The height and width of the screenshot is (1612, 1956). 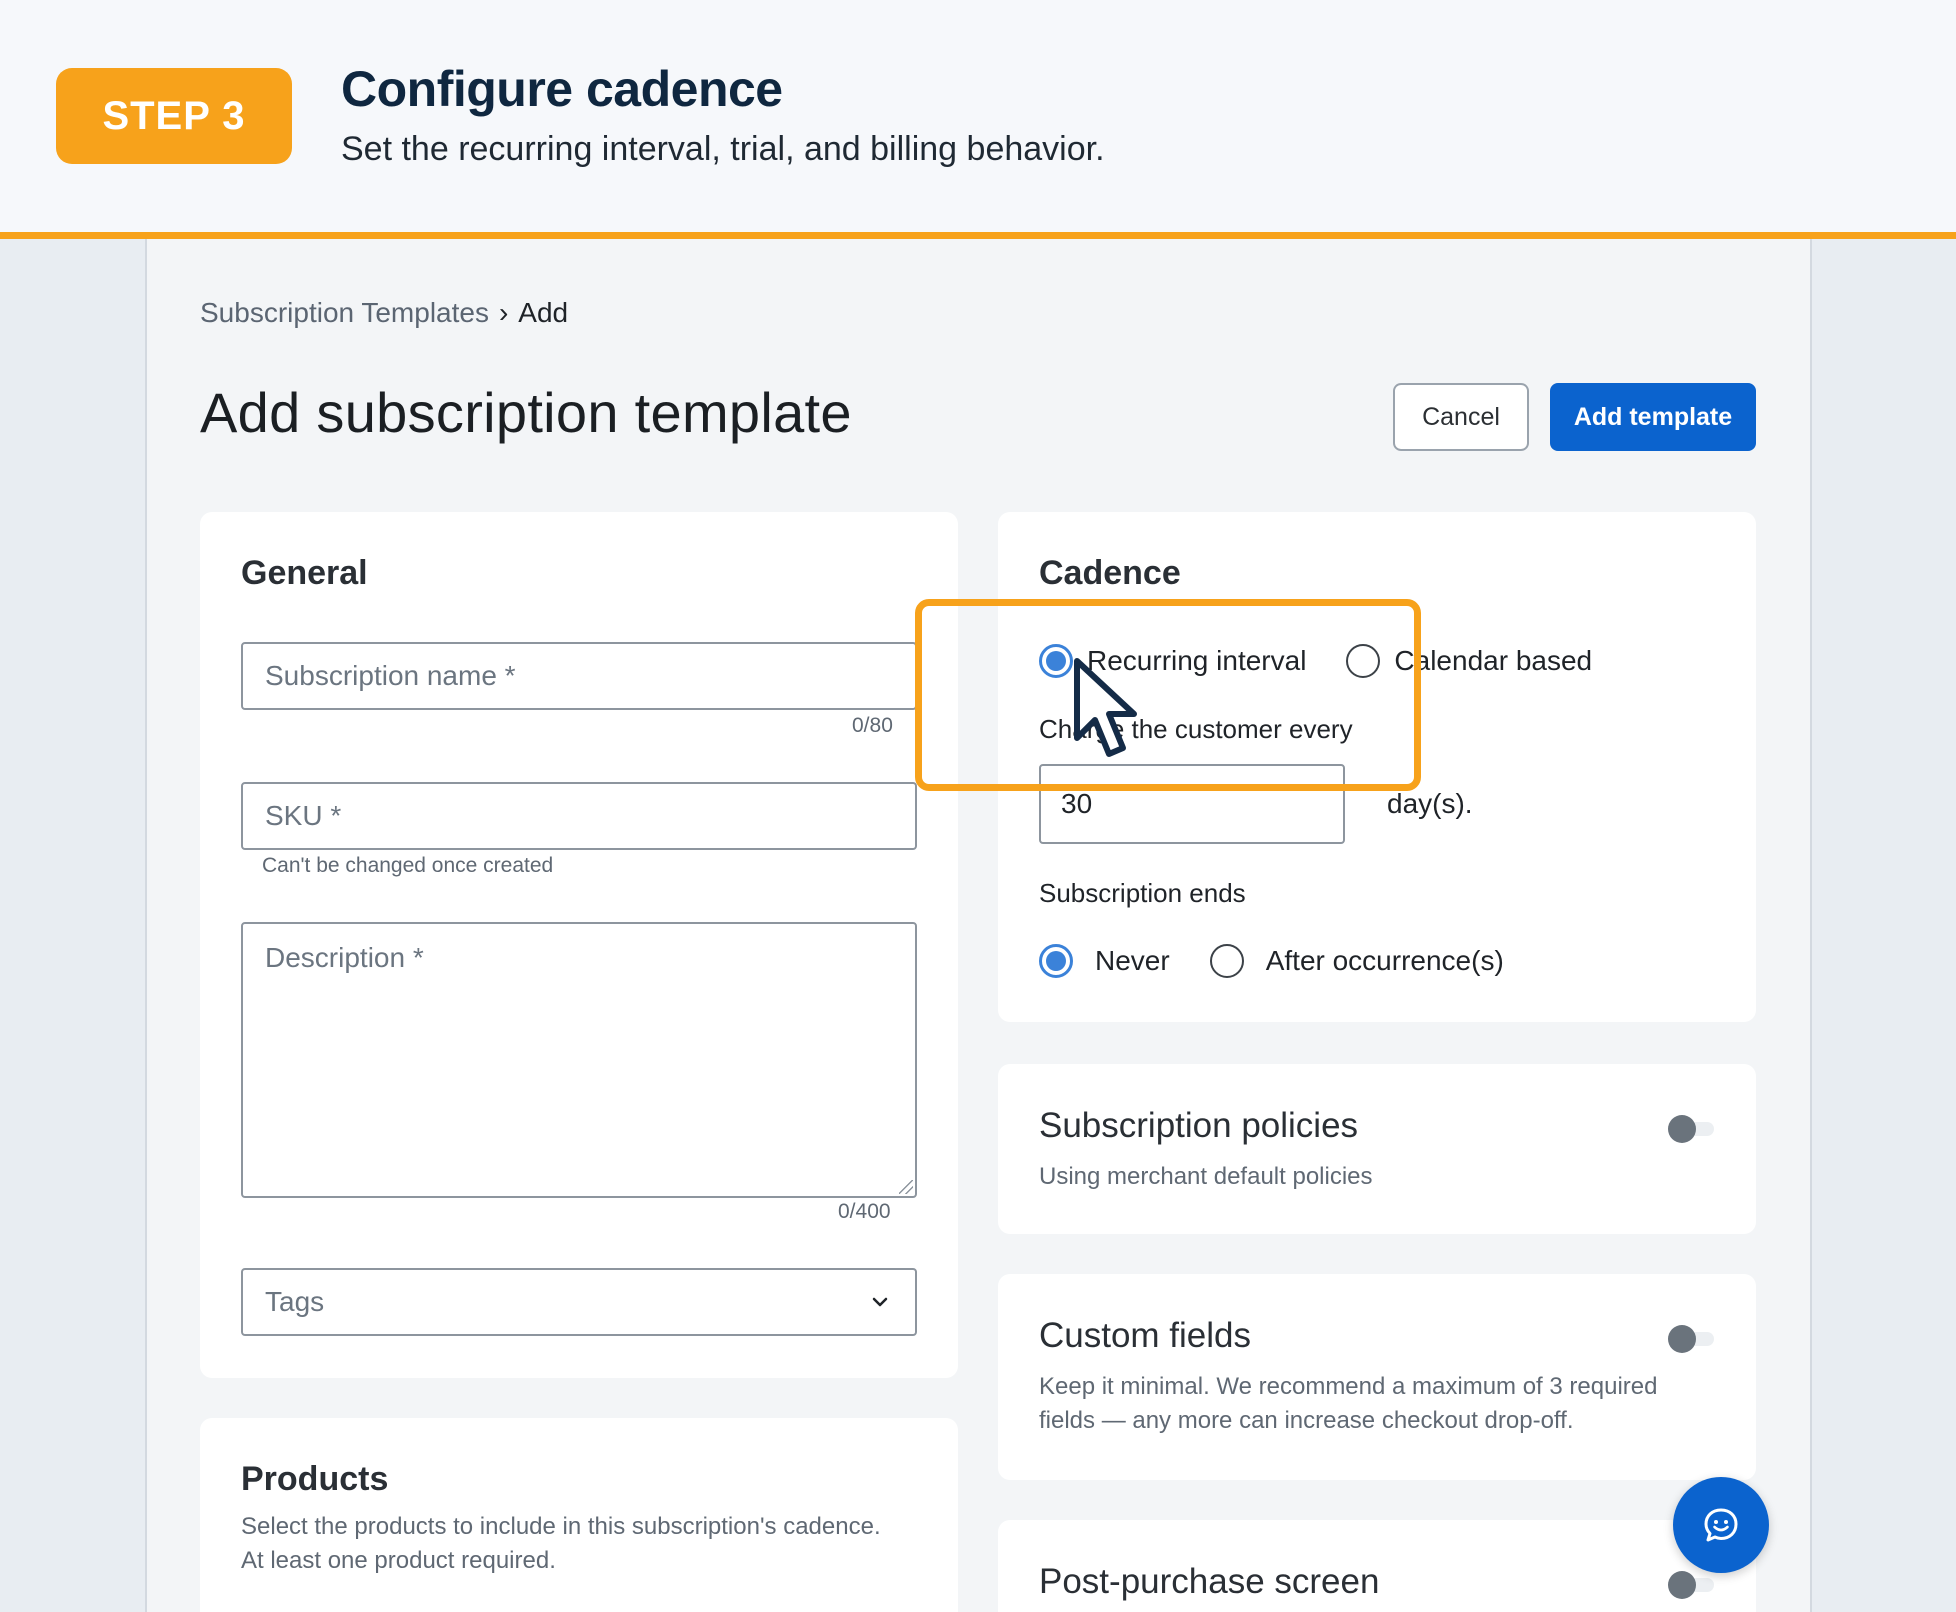 What do you see at coordinates (344, 957) in the screenshot?
I see `description-placeholder: Description *` at bounding box center [344, 957].